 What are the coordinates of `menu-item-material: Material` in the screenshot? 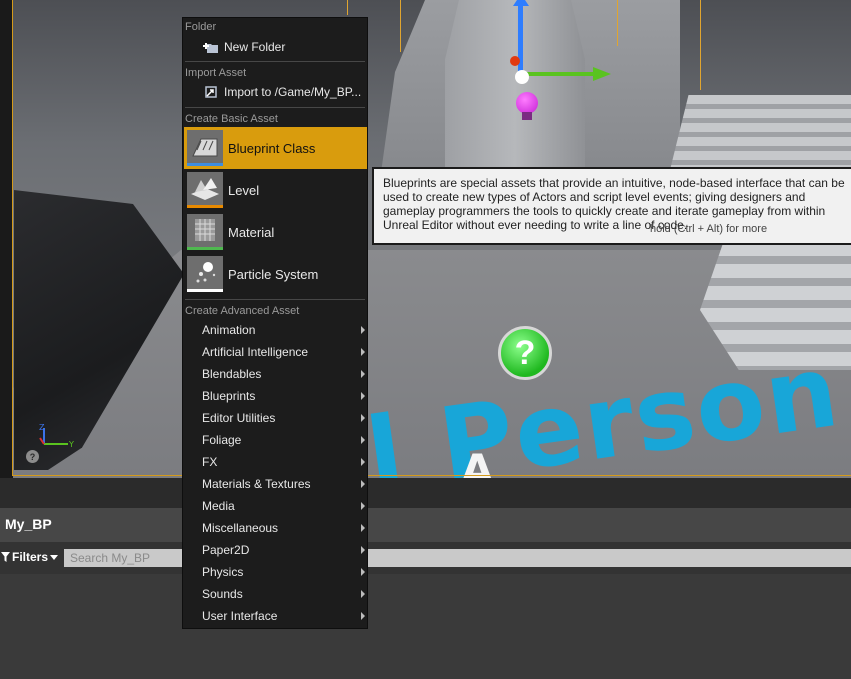 It's located at (275, 232).